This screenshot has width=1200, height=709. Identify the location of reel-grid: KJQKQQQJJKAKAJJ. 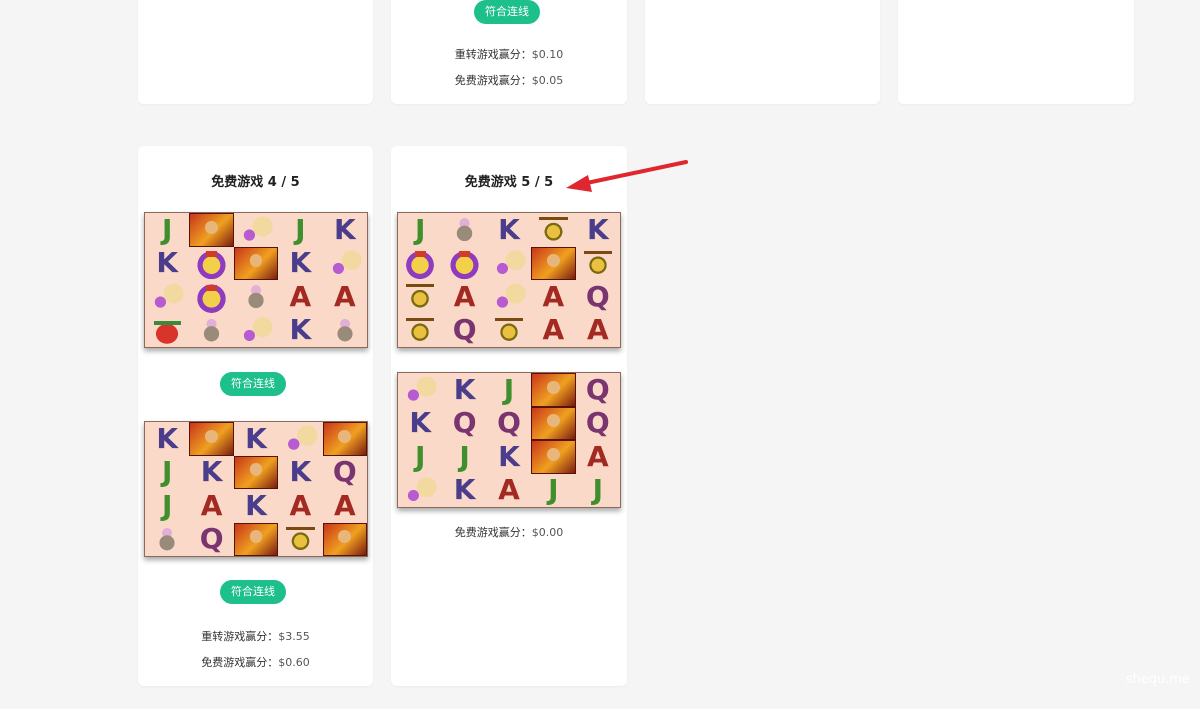
(509, 440).